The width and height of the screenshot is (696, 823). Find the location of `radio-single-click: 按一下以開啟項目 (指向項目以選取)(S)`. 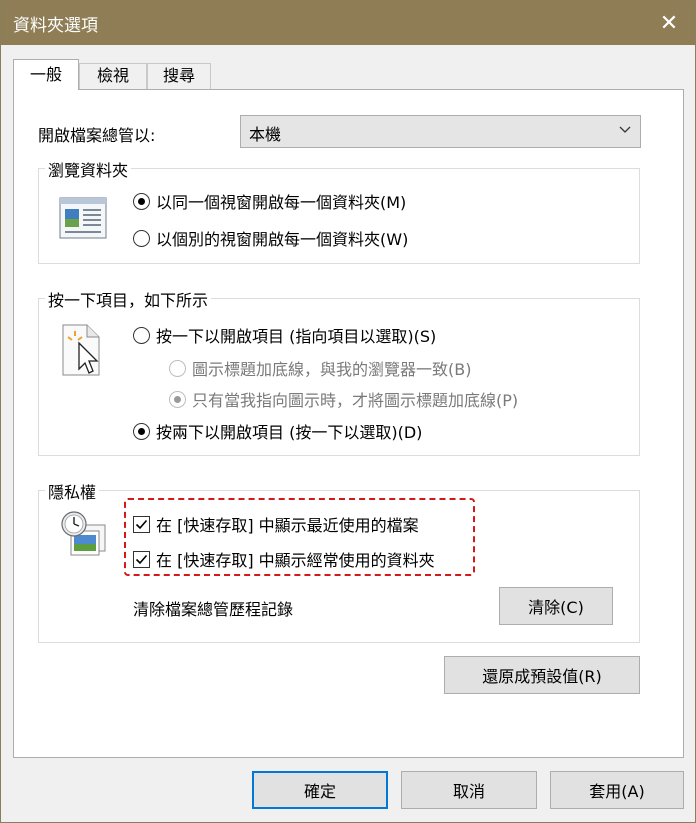

radio-single-click: 按一下以開啟項目 (指向項目以選取)(S) is located at coordinates (284, 335).